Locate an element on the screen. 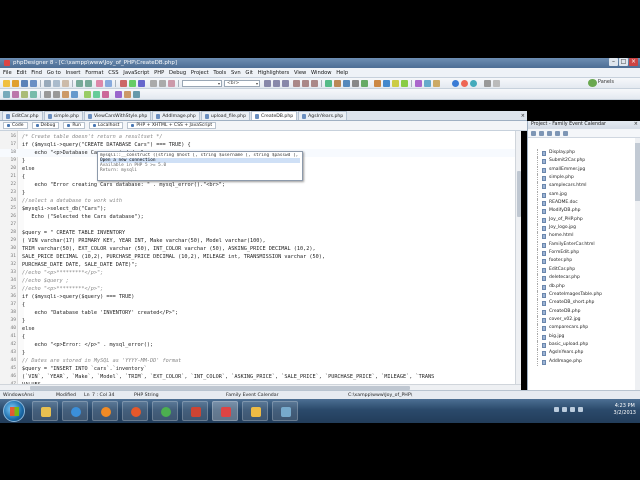 The width and height of the screenshot is (640, 480). file-tab: AgsInYears.php is located at coordinates (323, 115).